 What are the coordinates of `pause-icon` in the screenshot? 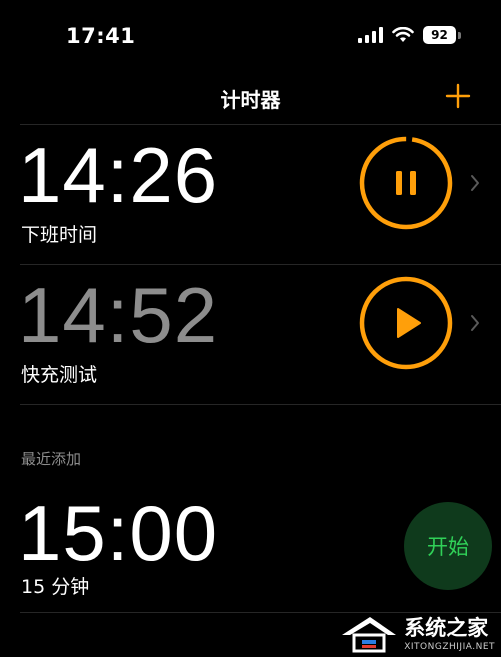 It's located at (406, 183).